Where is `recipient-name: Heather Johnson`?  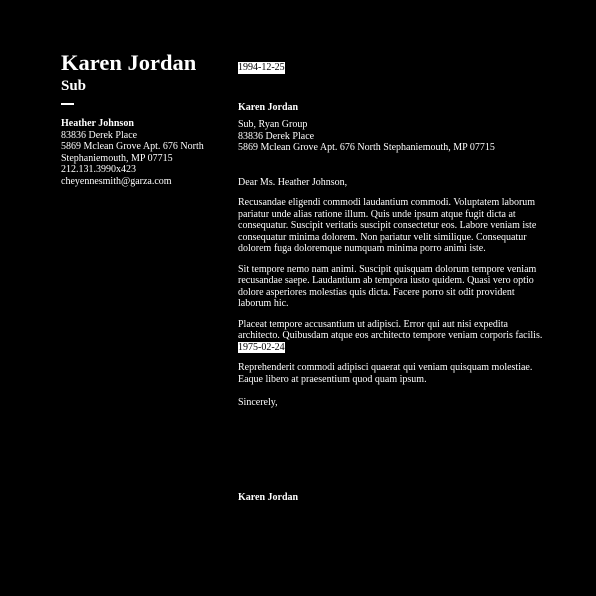 recipient-name: Heather Johnson is located at coordinates (97, 123).